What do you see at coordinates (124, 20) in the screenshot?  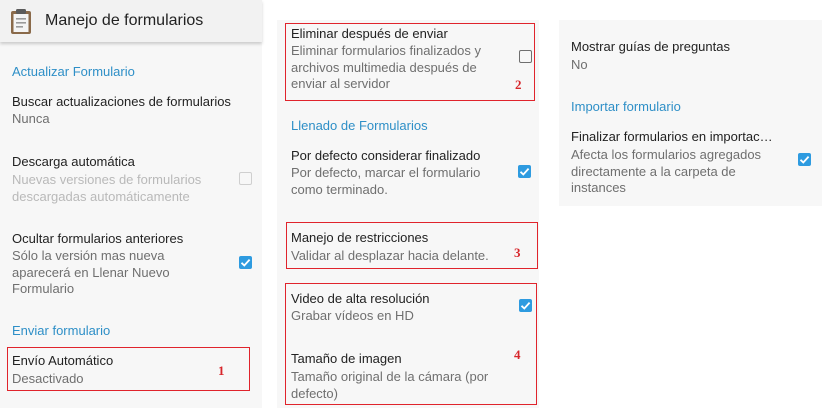 I see `page-title: Manejo de formularios` at bounding box center [124, 20].